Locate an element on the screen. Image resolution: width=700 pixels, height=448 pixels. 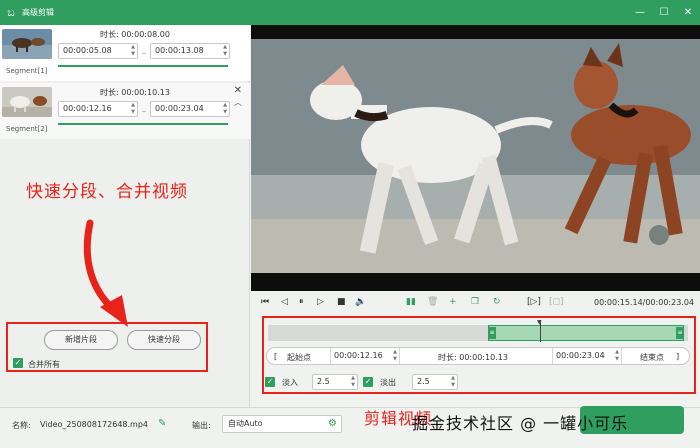
edit-name-icon: ✎ is located at coordinates (162, 423).